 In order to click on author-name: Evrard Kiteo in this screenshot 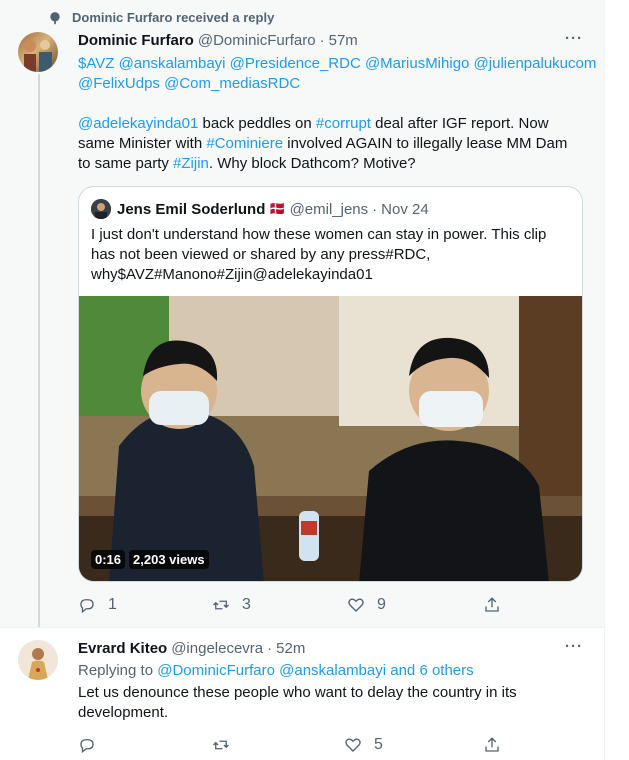, I will do `click(122, 648)`.